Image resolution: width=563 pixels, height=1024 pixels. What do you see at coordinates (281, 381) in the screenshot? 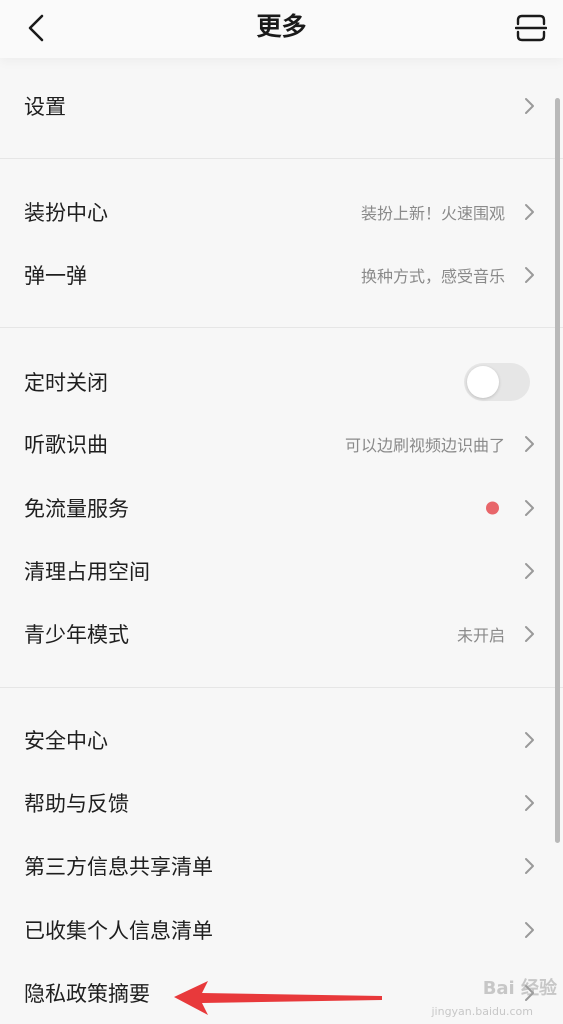
I see `menu-item-sleep-timer: 定时关闭` at bounding box center [281, 381].